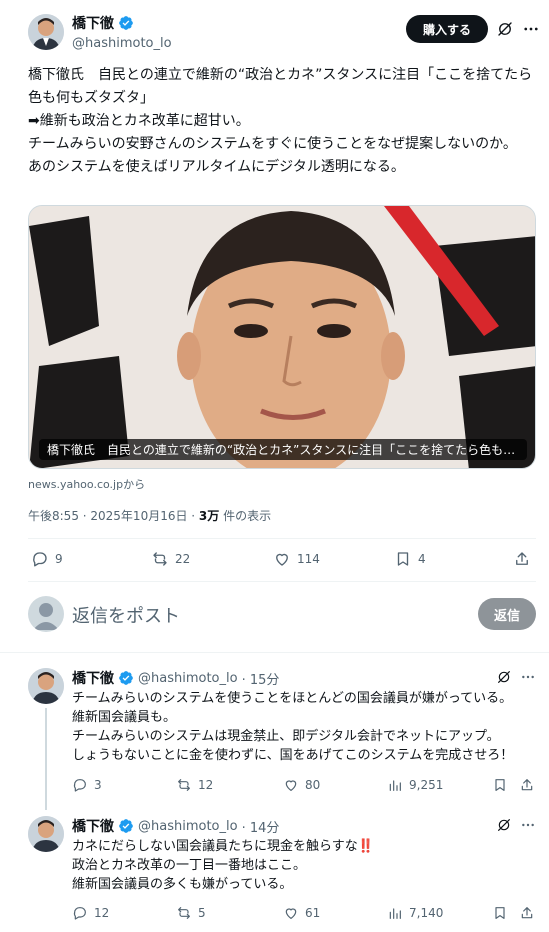 Image resolution: width=549 pixels, height=932 pixels. I want to click on card-source: news.yahoo.co.jpから, so click(86, 484).